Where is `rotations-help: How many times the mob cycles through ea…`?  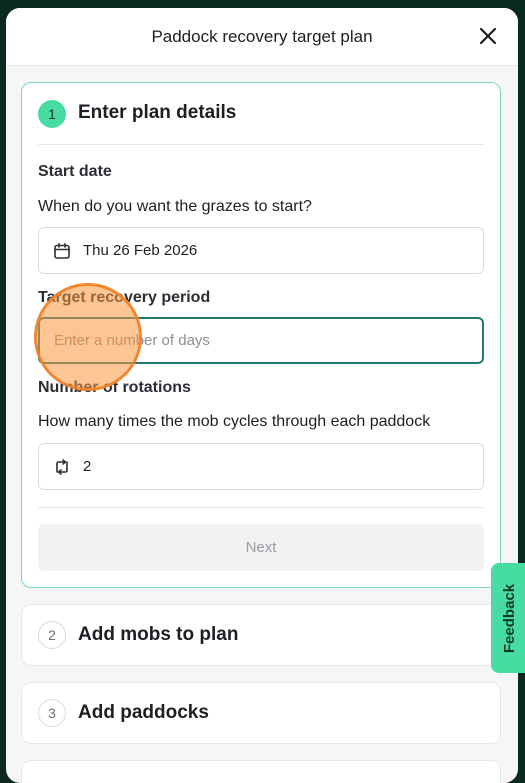 rotations-help: How many times the mob cycles through ea… is located at coordinates (234, 421).